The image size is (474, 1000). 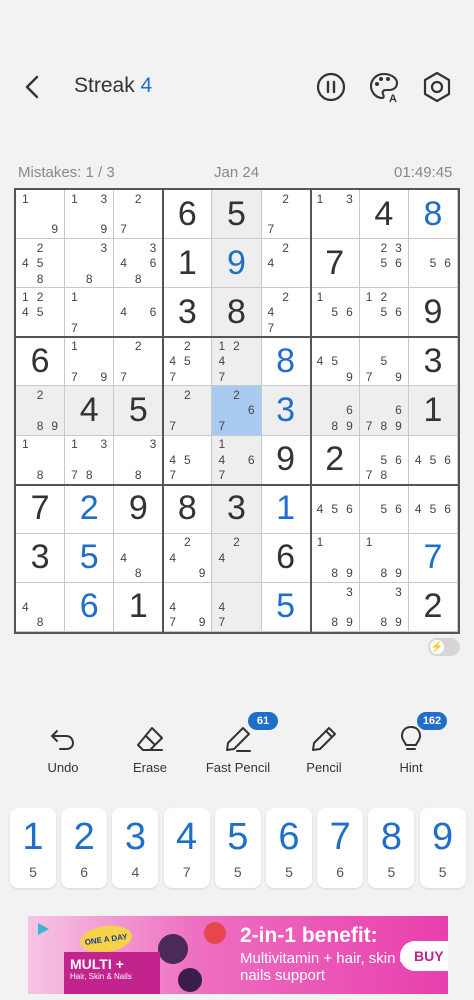 I want to click on board-cell: 47, so click(x=237, y=607).